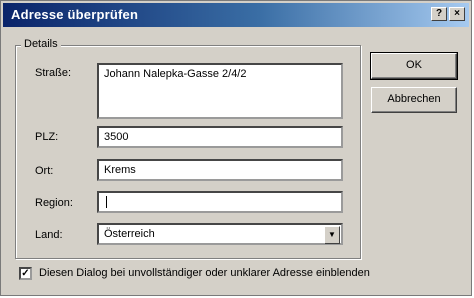 Image resolution: width=474 pixels, height=298 pixels. Describe the element at coordinates (332, 235) in the screenshot. I see `chevron-down-icon: ▼` at that location.